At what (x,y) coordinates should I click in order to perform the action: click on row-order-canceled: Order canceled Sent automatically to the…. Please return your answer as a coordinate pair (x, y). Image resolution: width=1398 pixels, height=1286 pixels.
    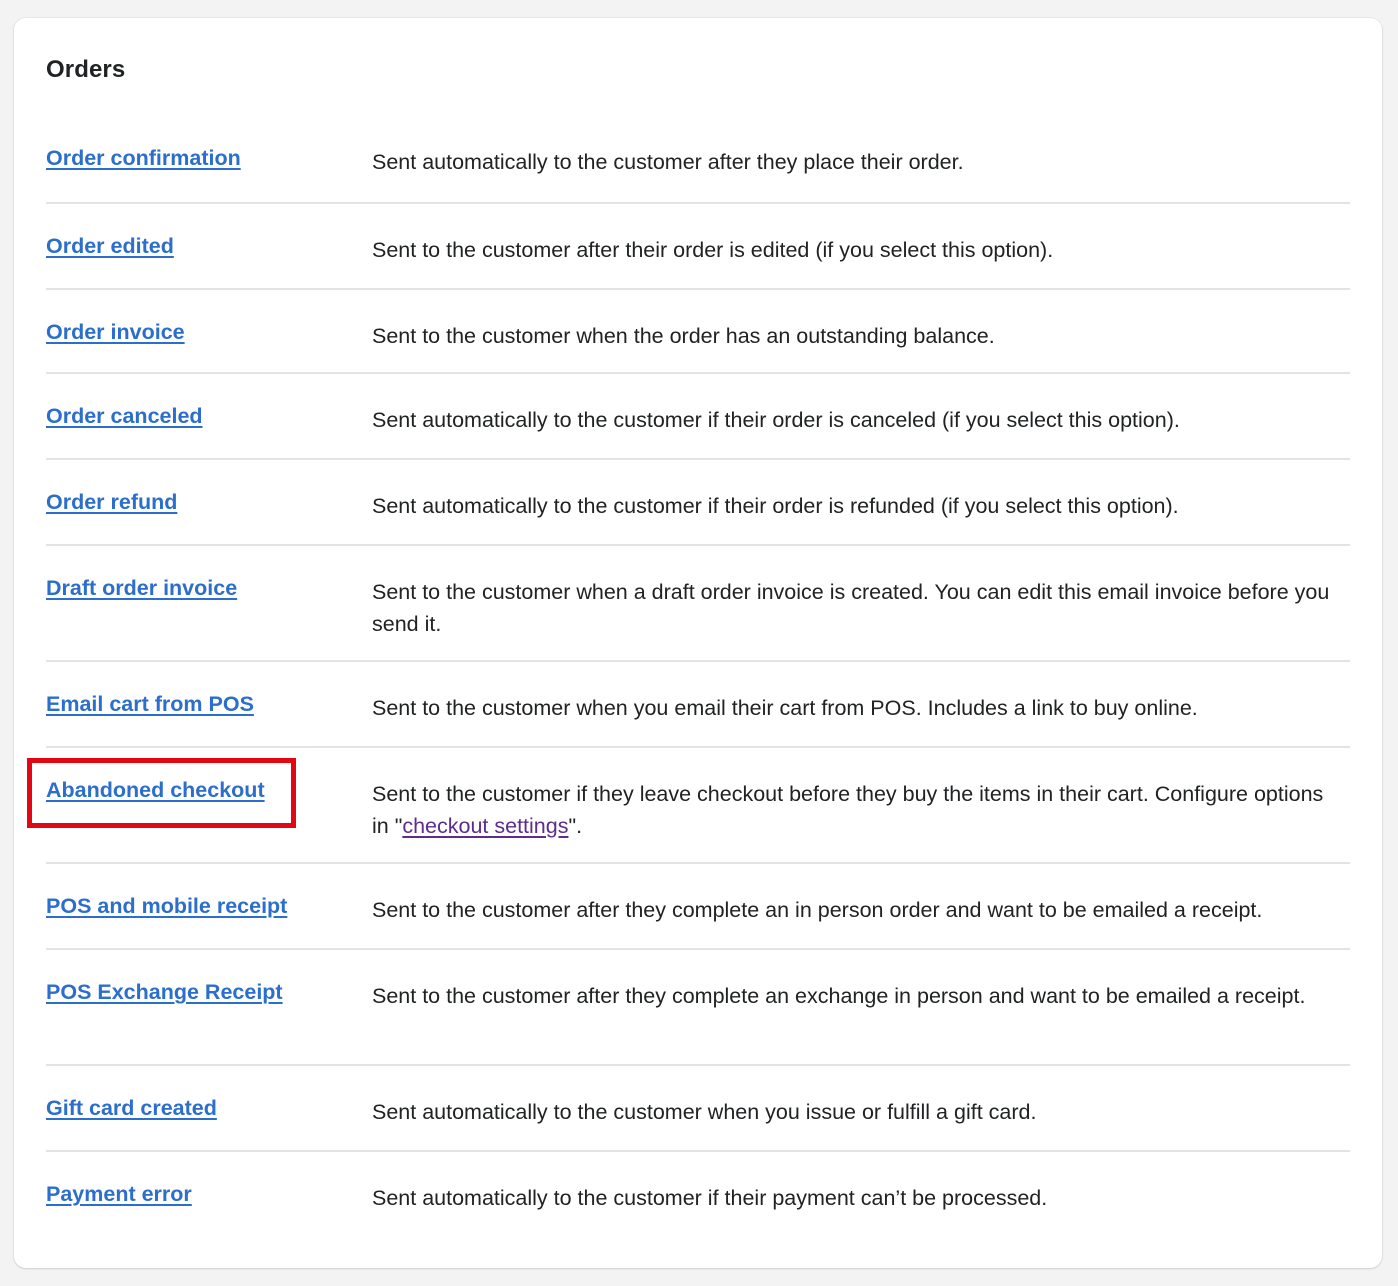
    Looking at the image, I should click on (698, 417).